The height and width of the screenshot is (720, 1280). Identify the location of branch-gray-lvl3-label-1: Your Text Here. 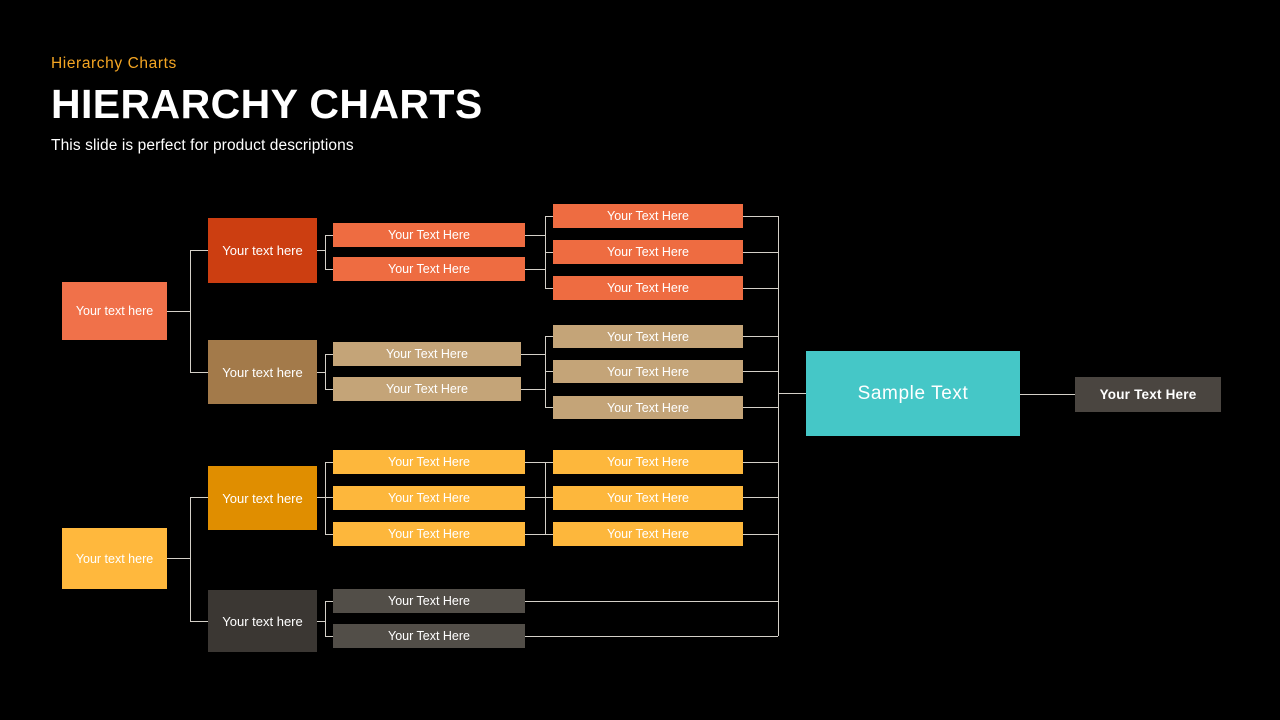
(429, 601).